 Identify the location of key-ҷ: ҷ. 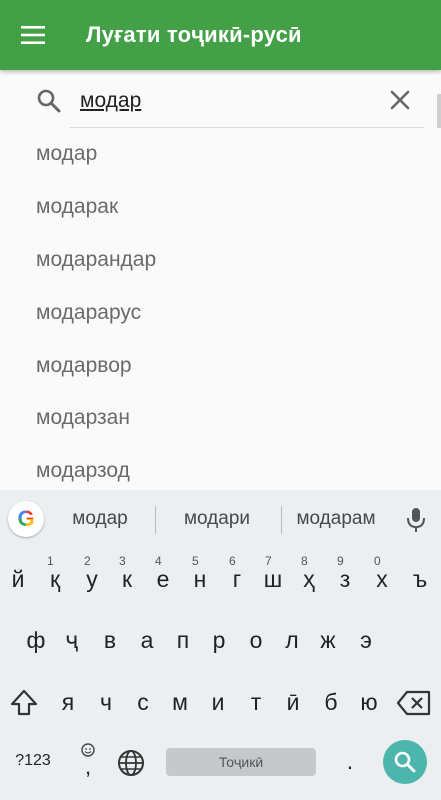
(72, 640).